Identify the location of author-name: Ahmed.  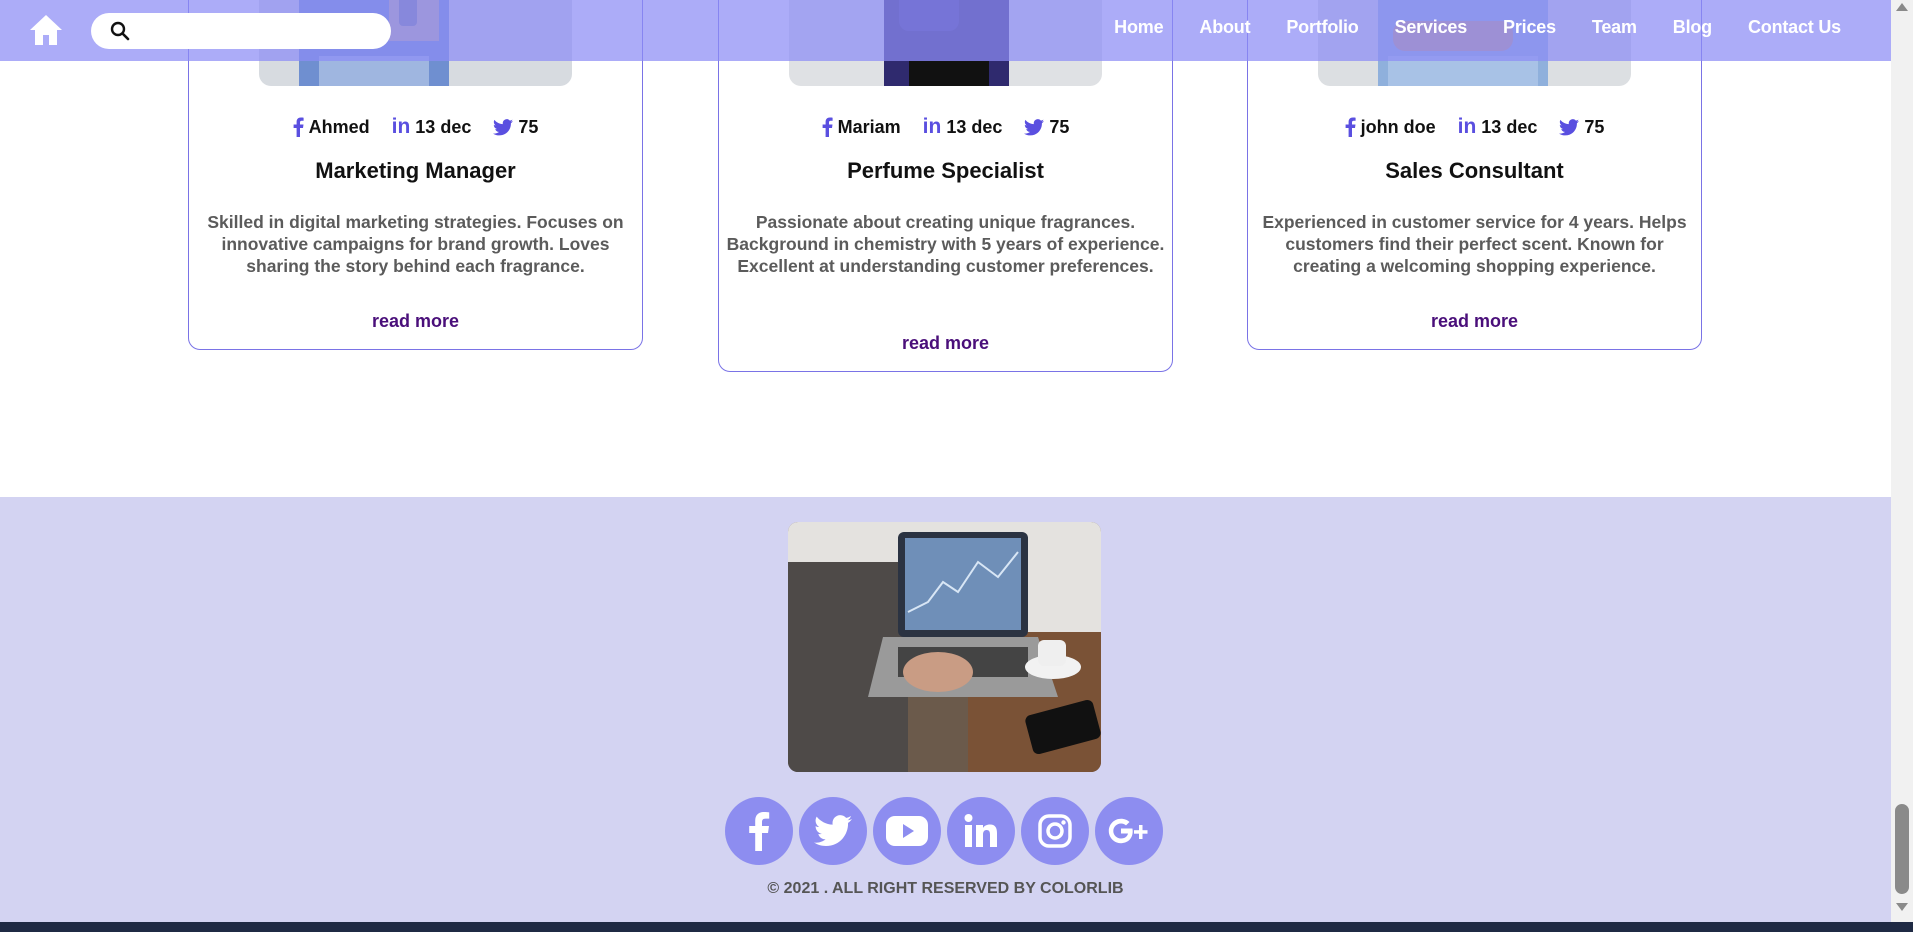
(339, 126).